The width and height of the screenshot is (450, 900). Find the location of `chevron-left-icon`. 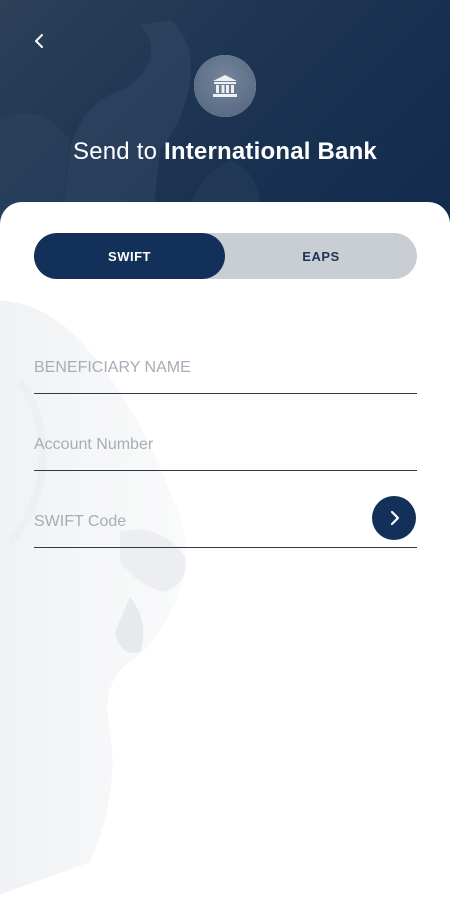

chevron-left-icon is located at coordinates (39, 41).